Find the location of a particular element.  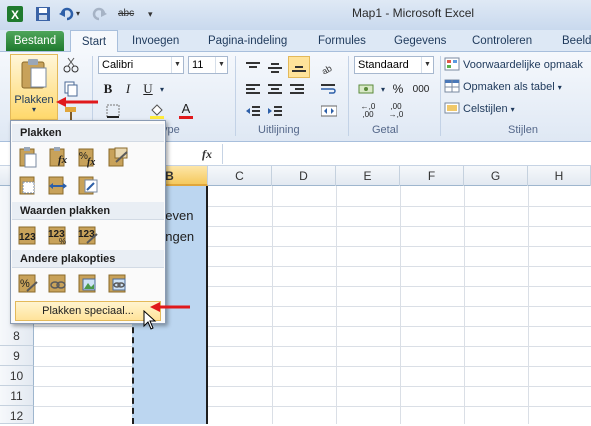

copy-icon is located at coordinates (71, 89).